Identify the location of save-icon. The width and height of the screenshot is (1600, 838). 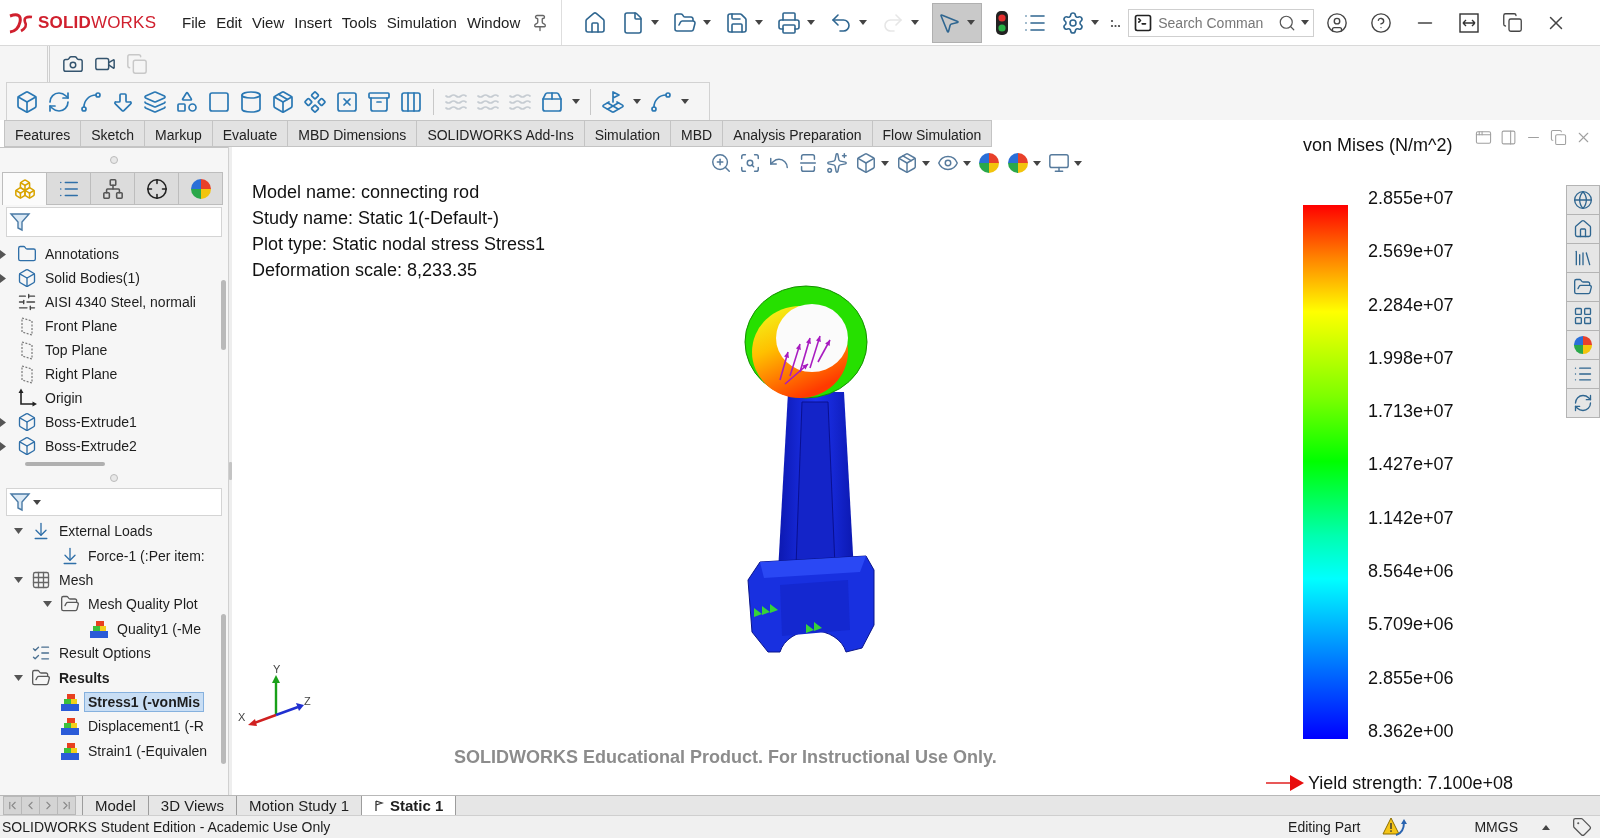
(737, 22).